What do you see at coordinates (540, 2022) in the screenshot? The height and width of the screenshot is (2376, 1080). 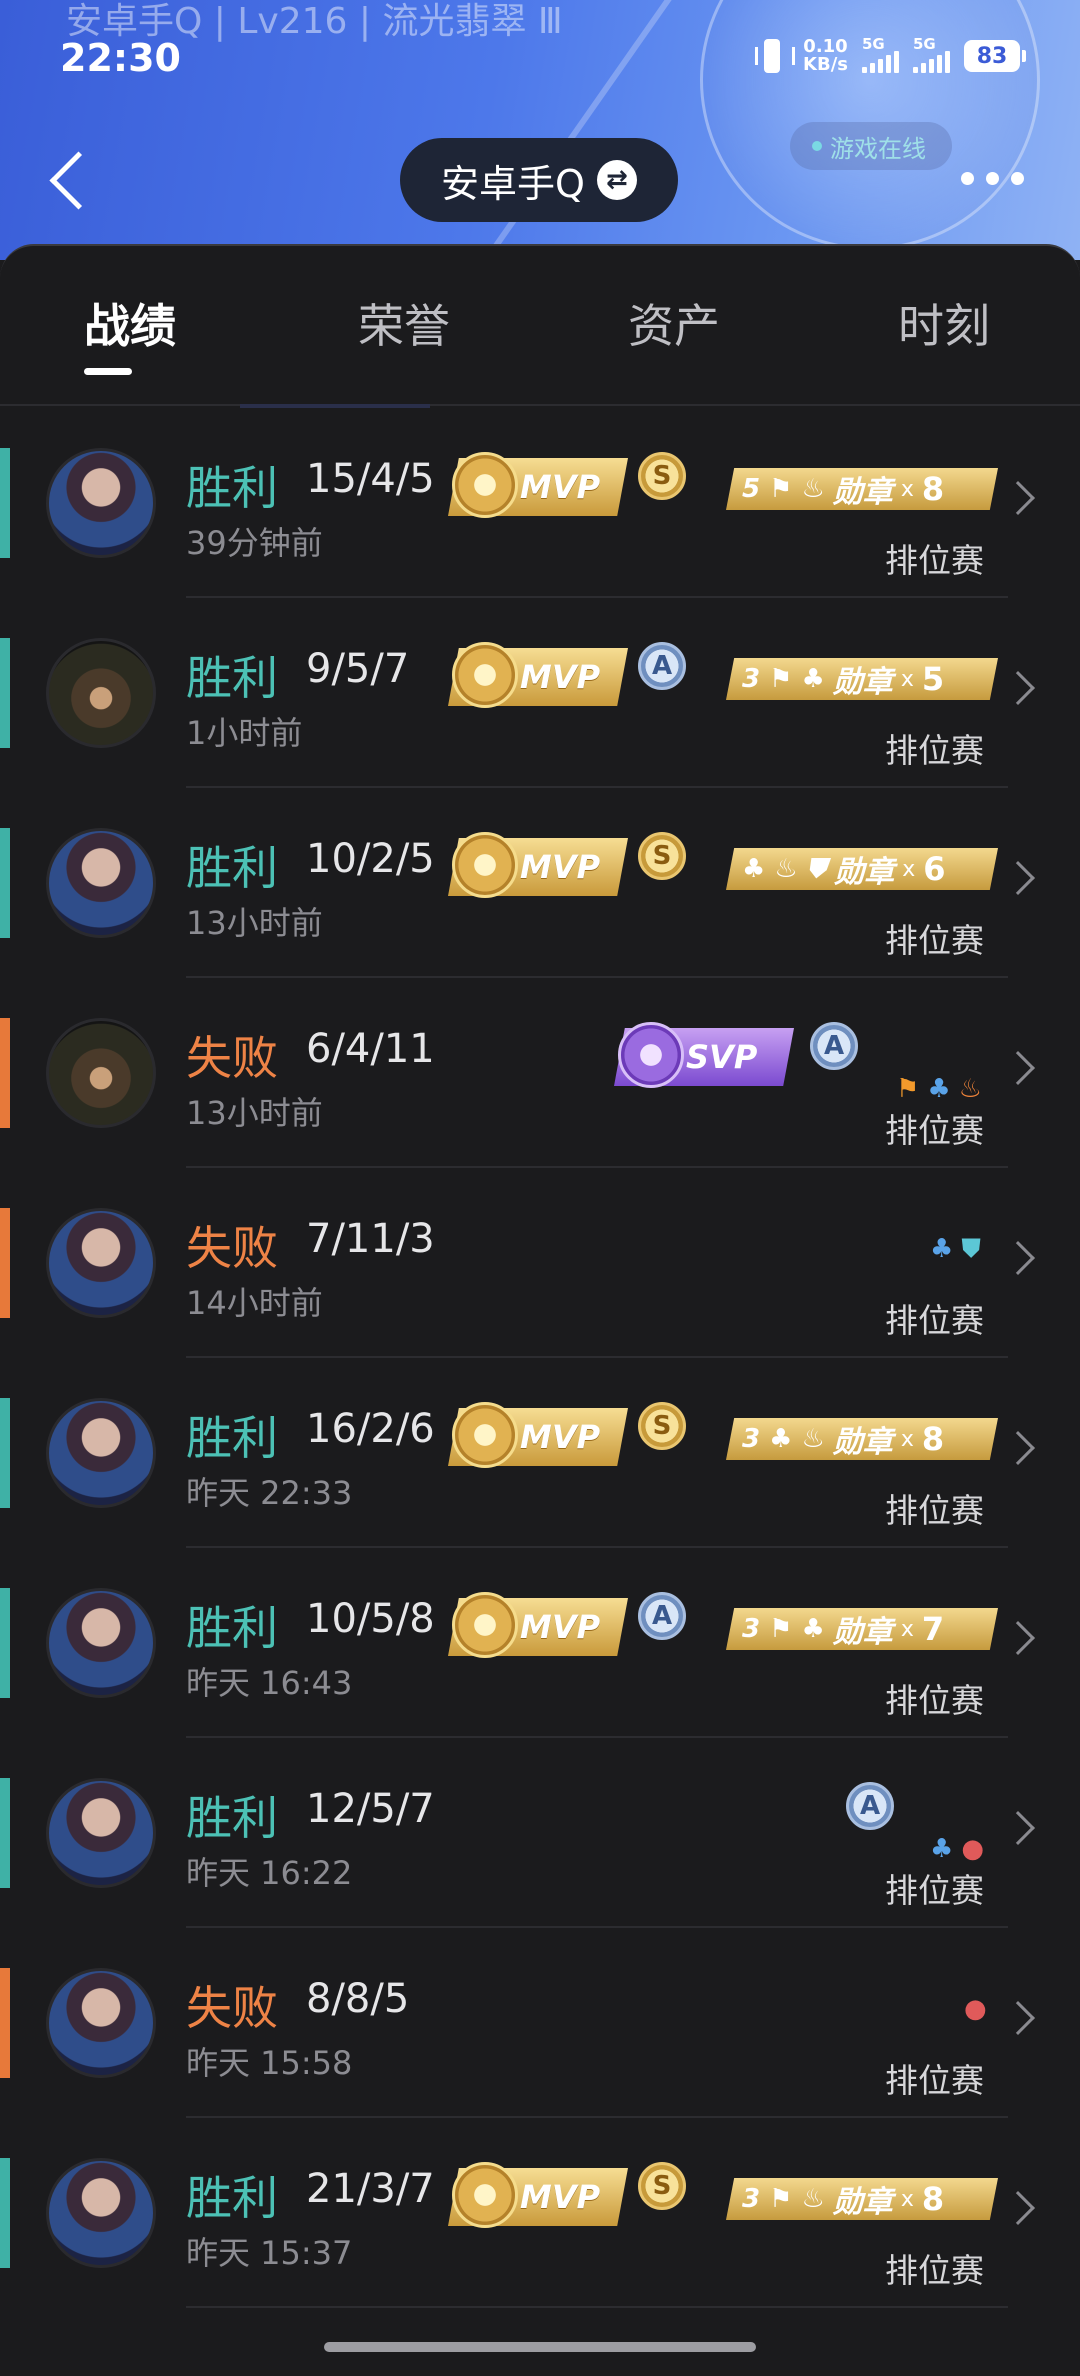 I see `match-row: 失败 8/8/5 昨天 15:58 排位赛 ●` at bounding box center [540, 2022].